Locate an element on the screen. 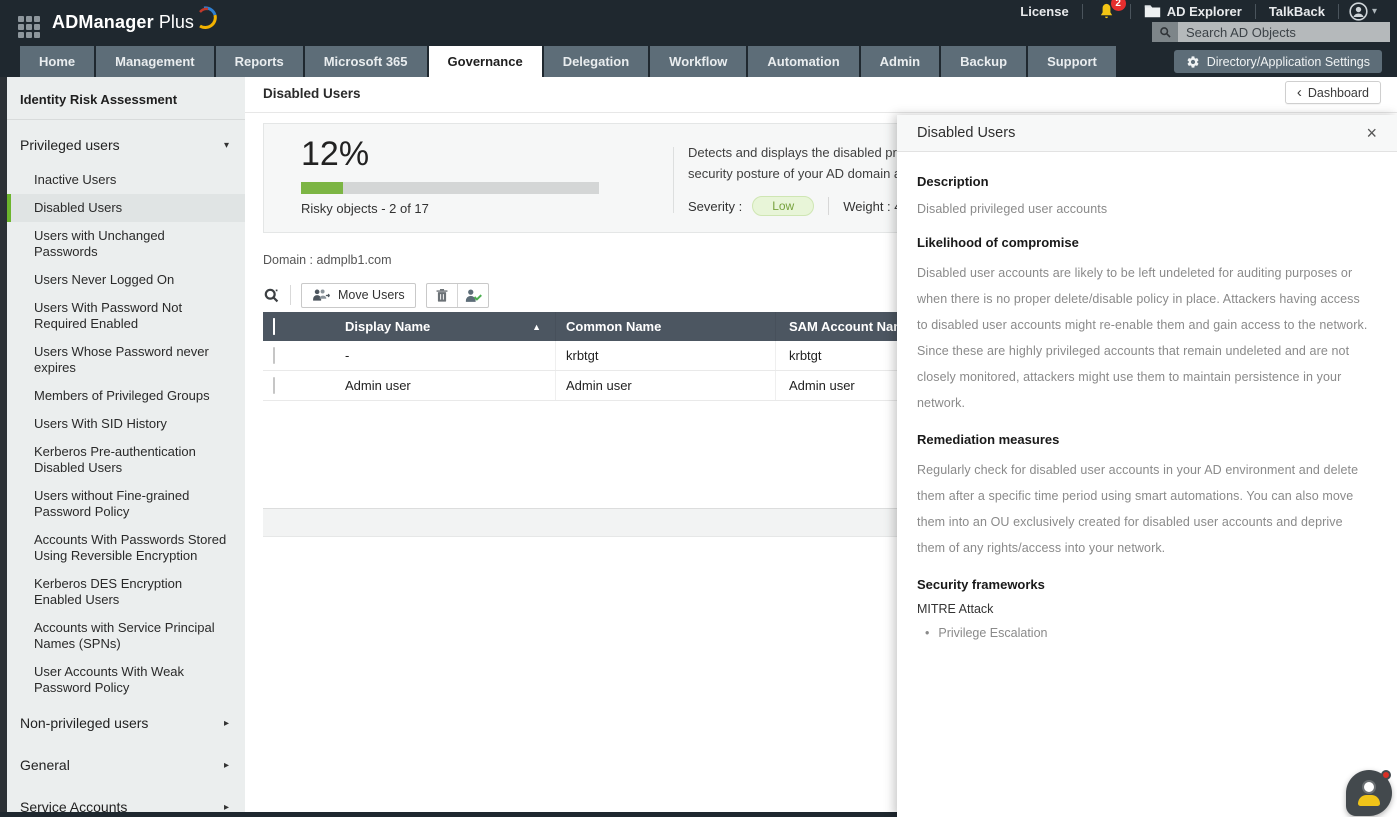 The width and height of the screenshot is (1397, 817). panel-title: Disabled Users is located at coordinates (966, 133).